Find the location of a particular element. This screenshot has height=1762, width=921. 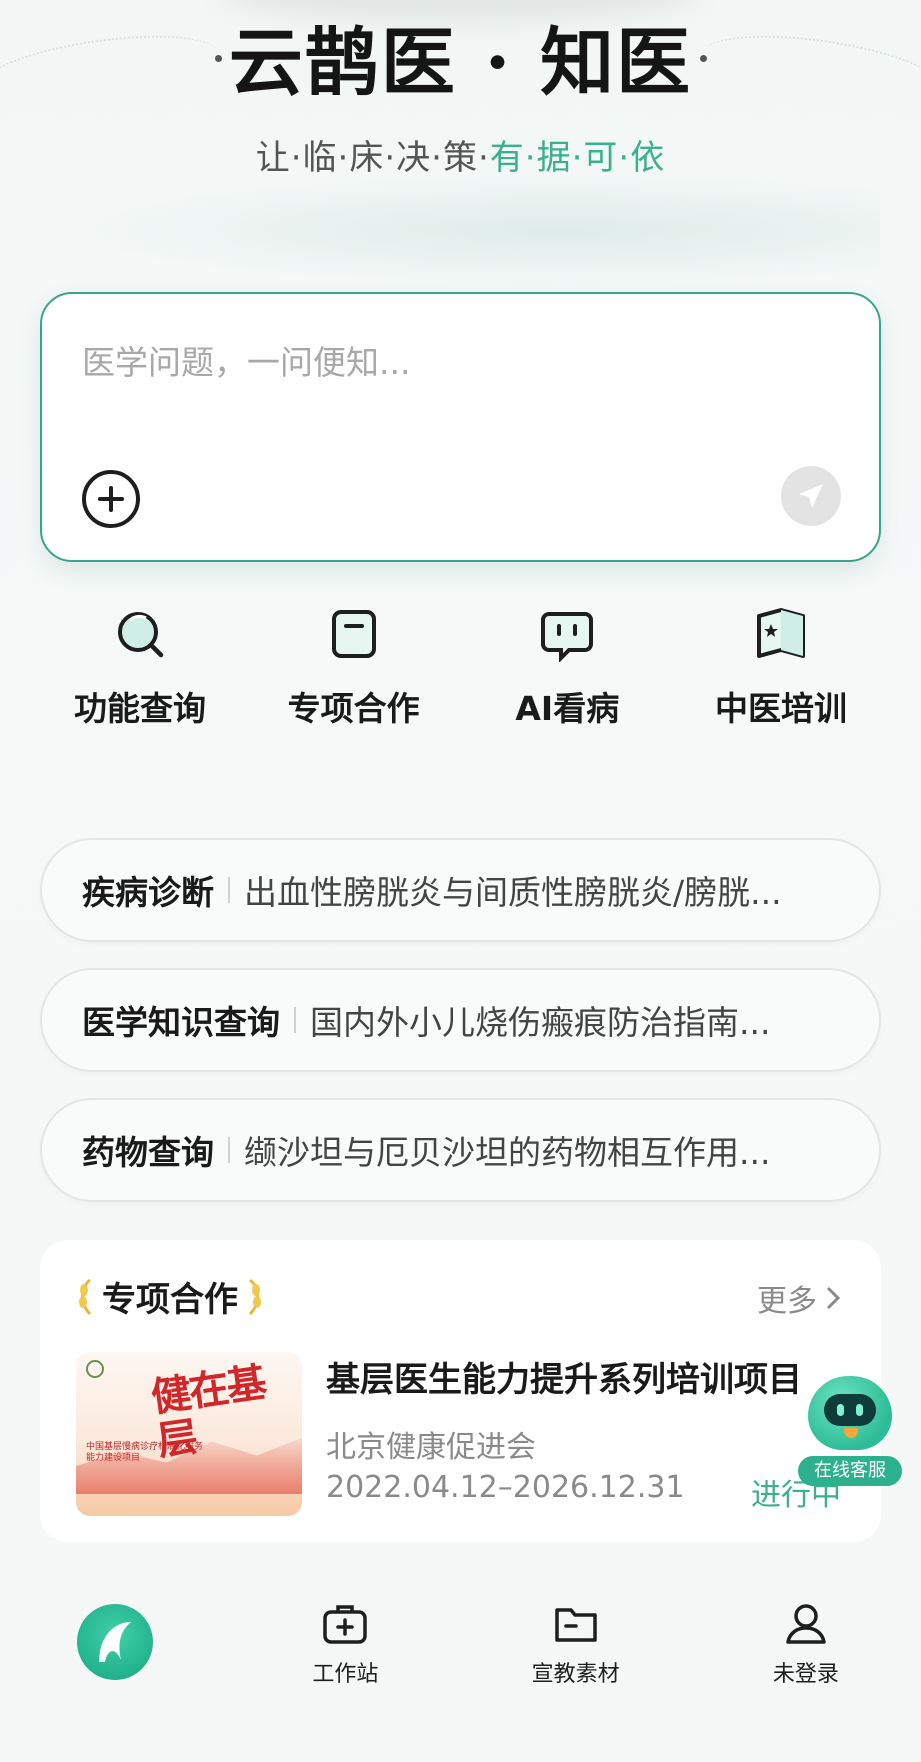

user-icon is located at coordinates (806, 1624).